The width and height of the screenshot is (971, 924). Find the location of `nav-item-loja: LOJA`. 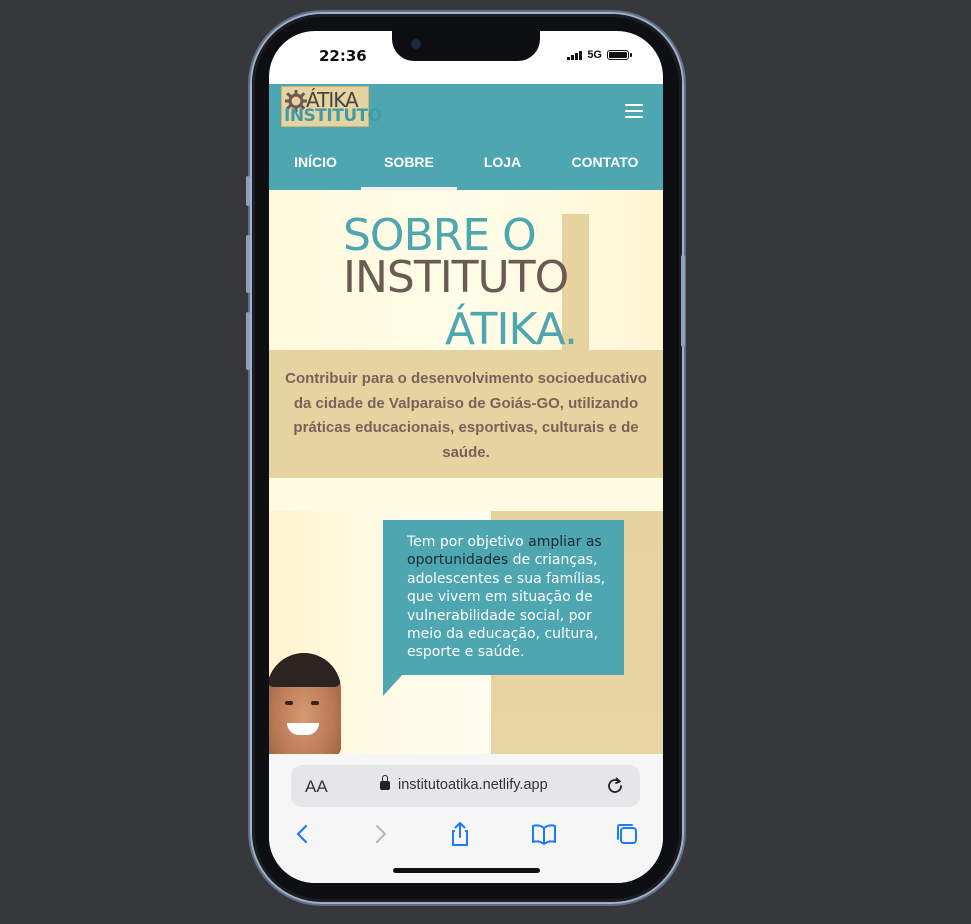

nav-item-loja: LOJA is located at coordinates (502, 162).